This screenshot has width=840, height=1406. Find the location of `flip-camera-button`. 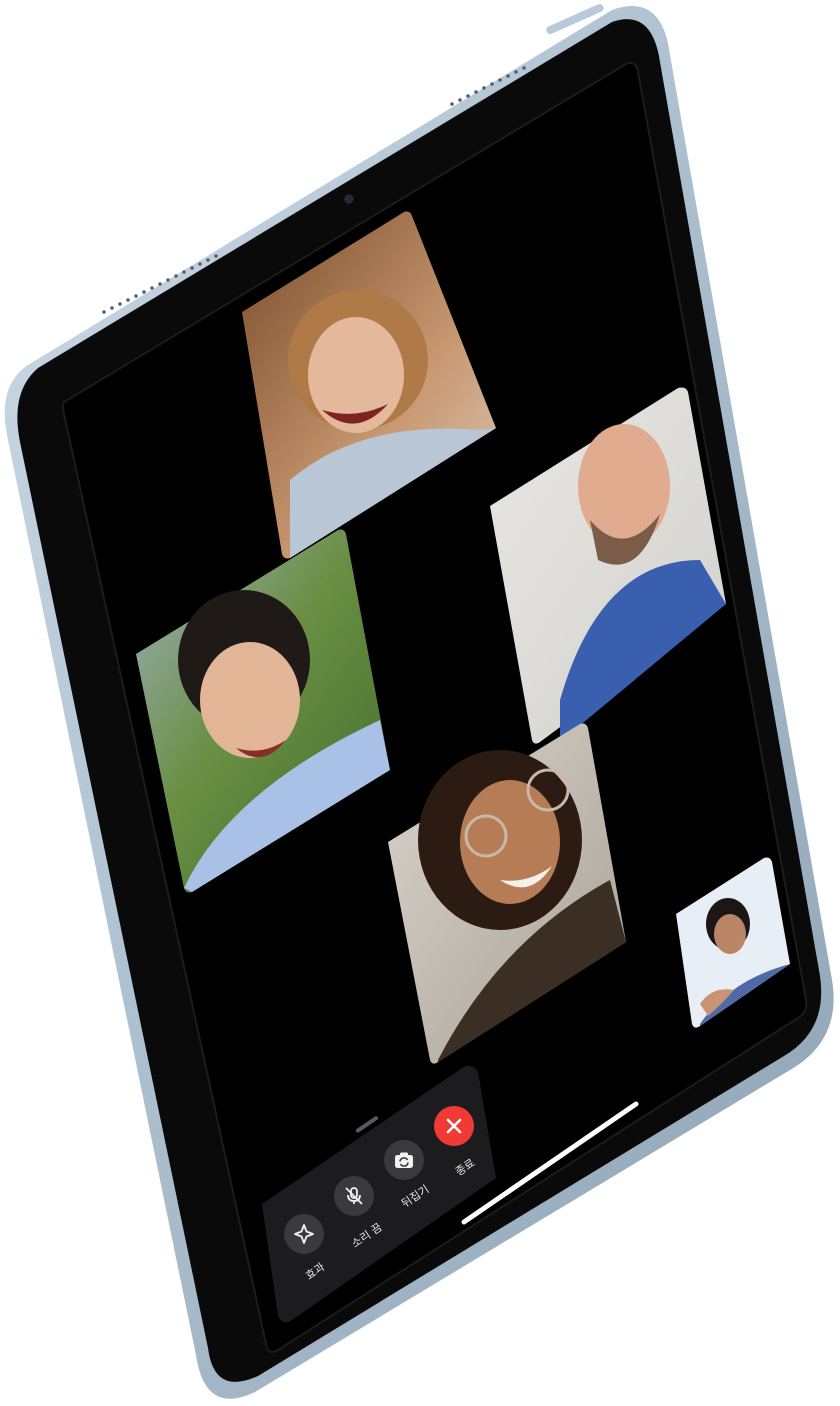

flip-camera-button is located at coordinates (404, 1160).